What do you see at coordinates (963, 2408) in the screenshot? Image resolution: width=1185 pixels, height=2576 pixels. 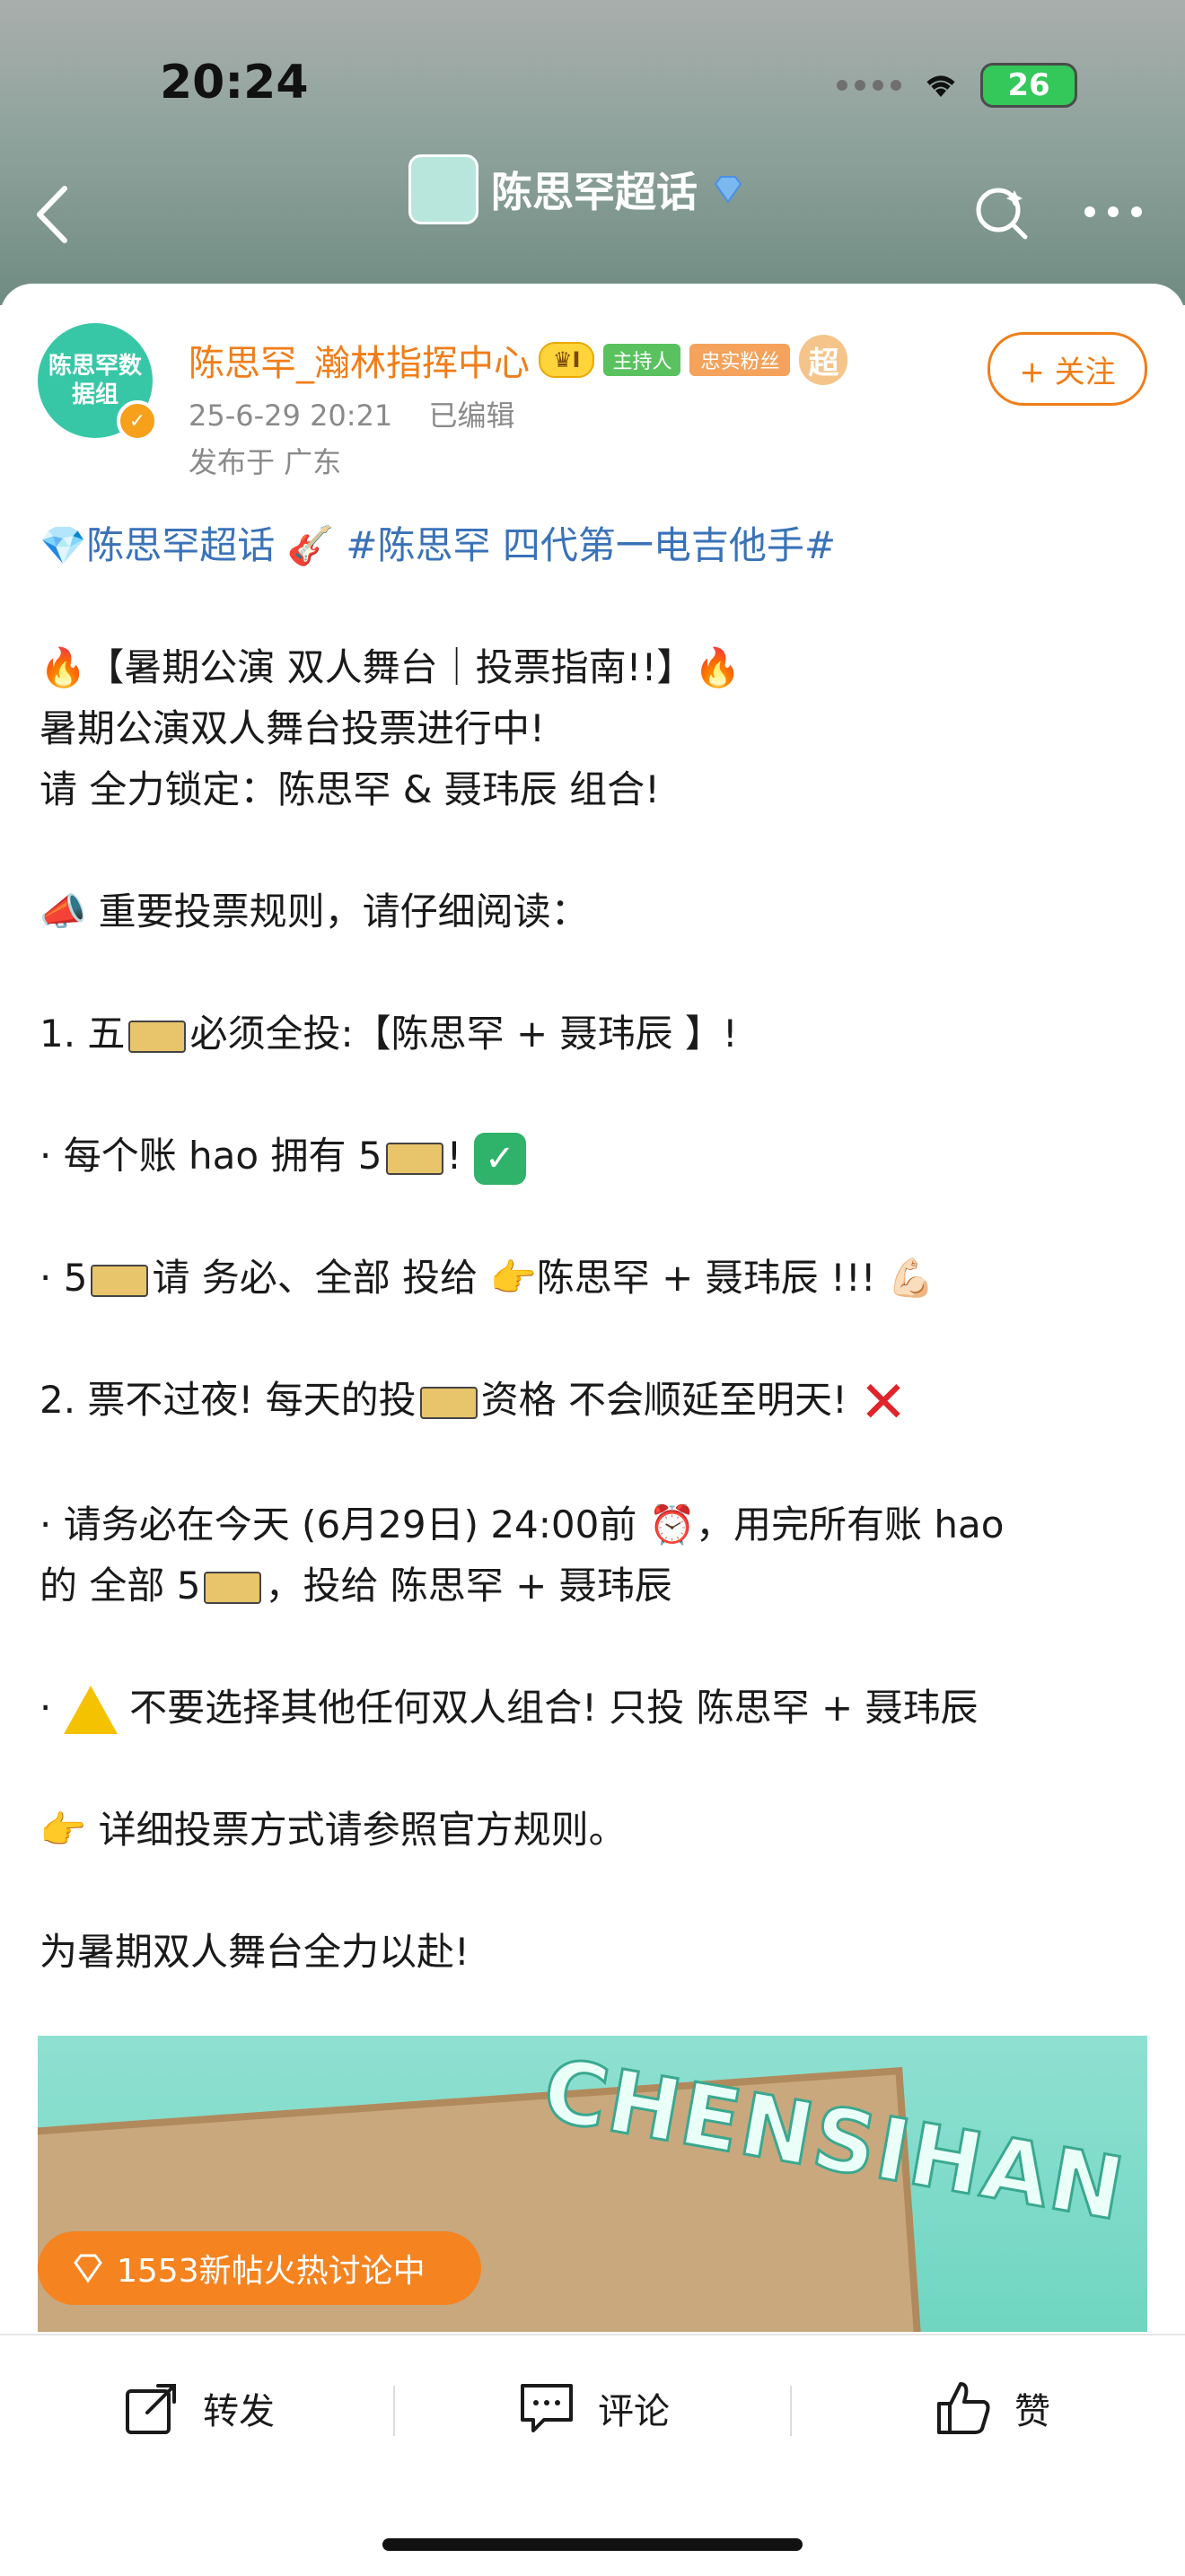 I see `thumbs-up-icon` at bounding box center [963, 2408].